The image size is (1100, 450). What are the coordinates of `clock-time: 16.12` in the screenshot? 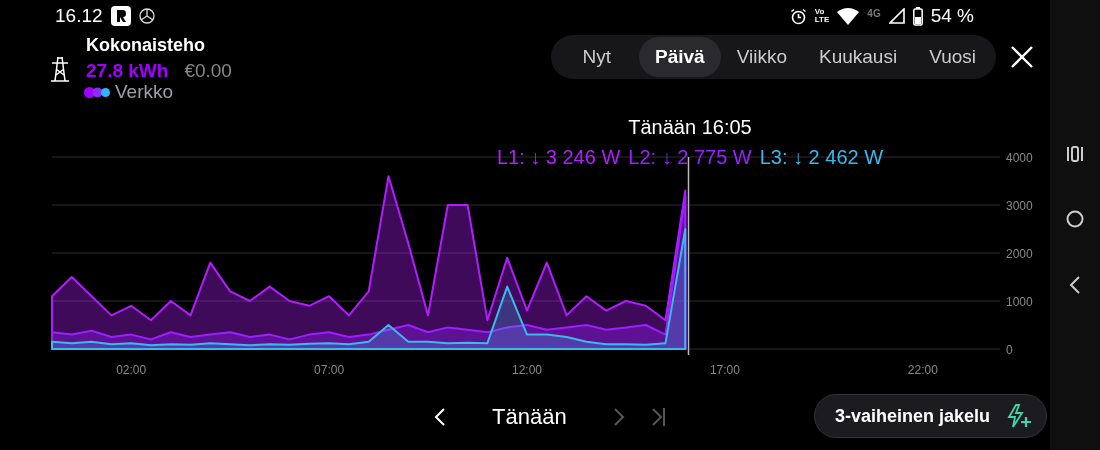 It's located at (79, 15).